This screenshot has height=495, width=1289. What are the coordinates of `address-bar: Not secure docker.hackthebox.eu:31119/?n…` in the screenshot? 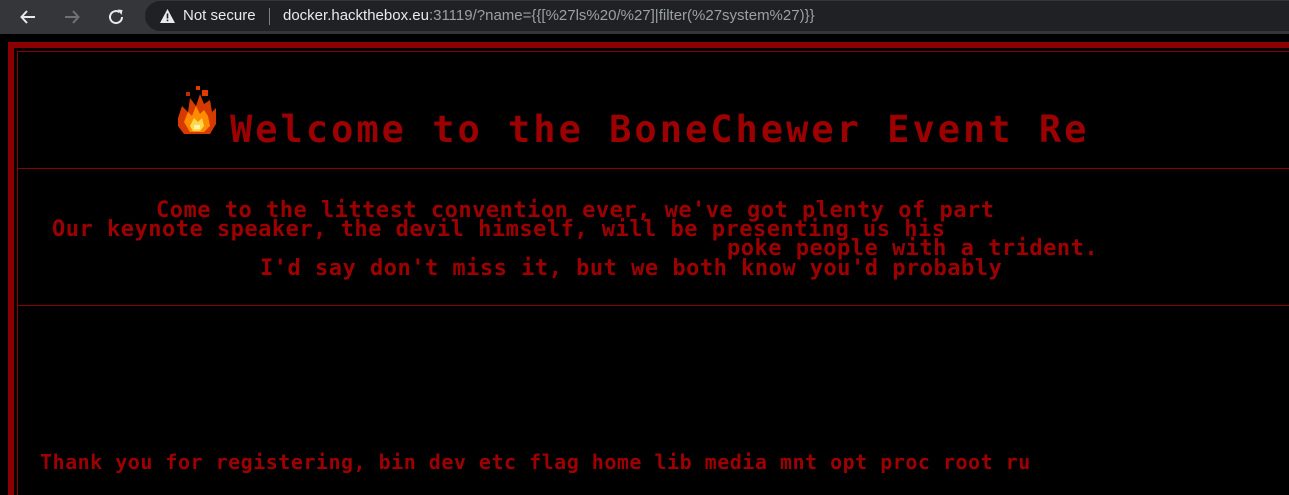 It's located at (717, 16).